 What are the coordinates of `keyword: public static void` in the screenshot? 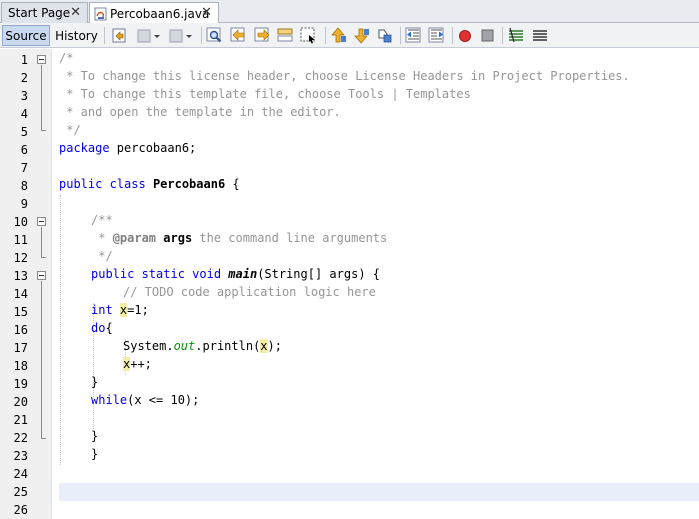 It's located at (156, 274).